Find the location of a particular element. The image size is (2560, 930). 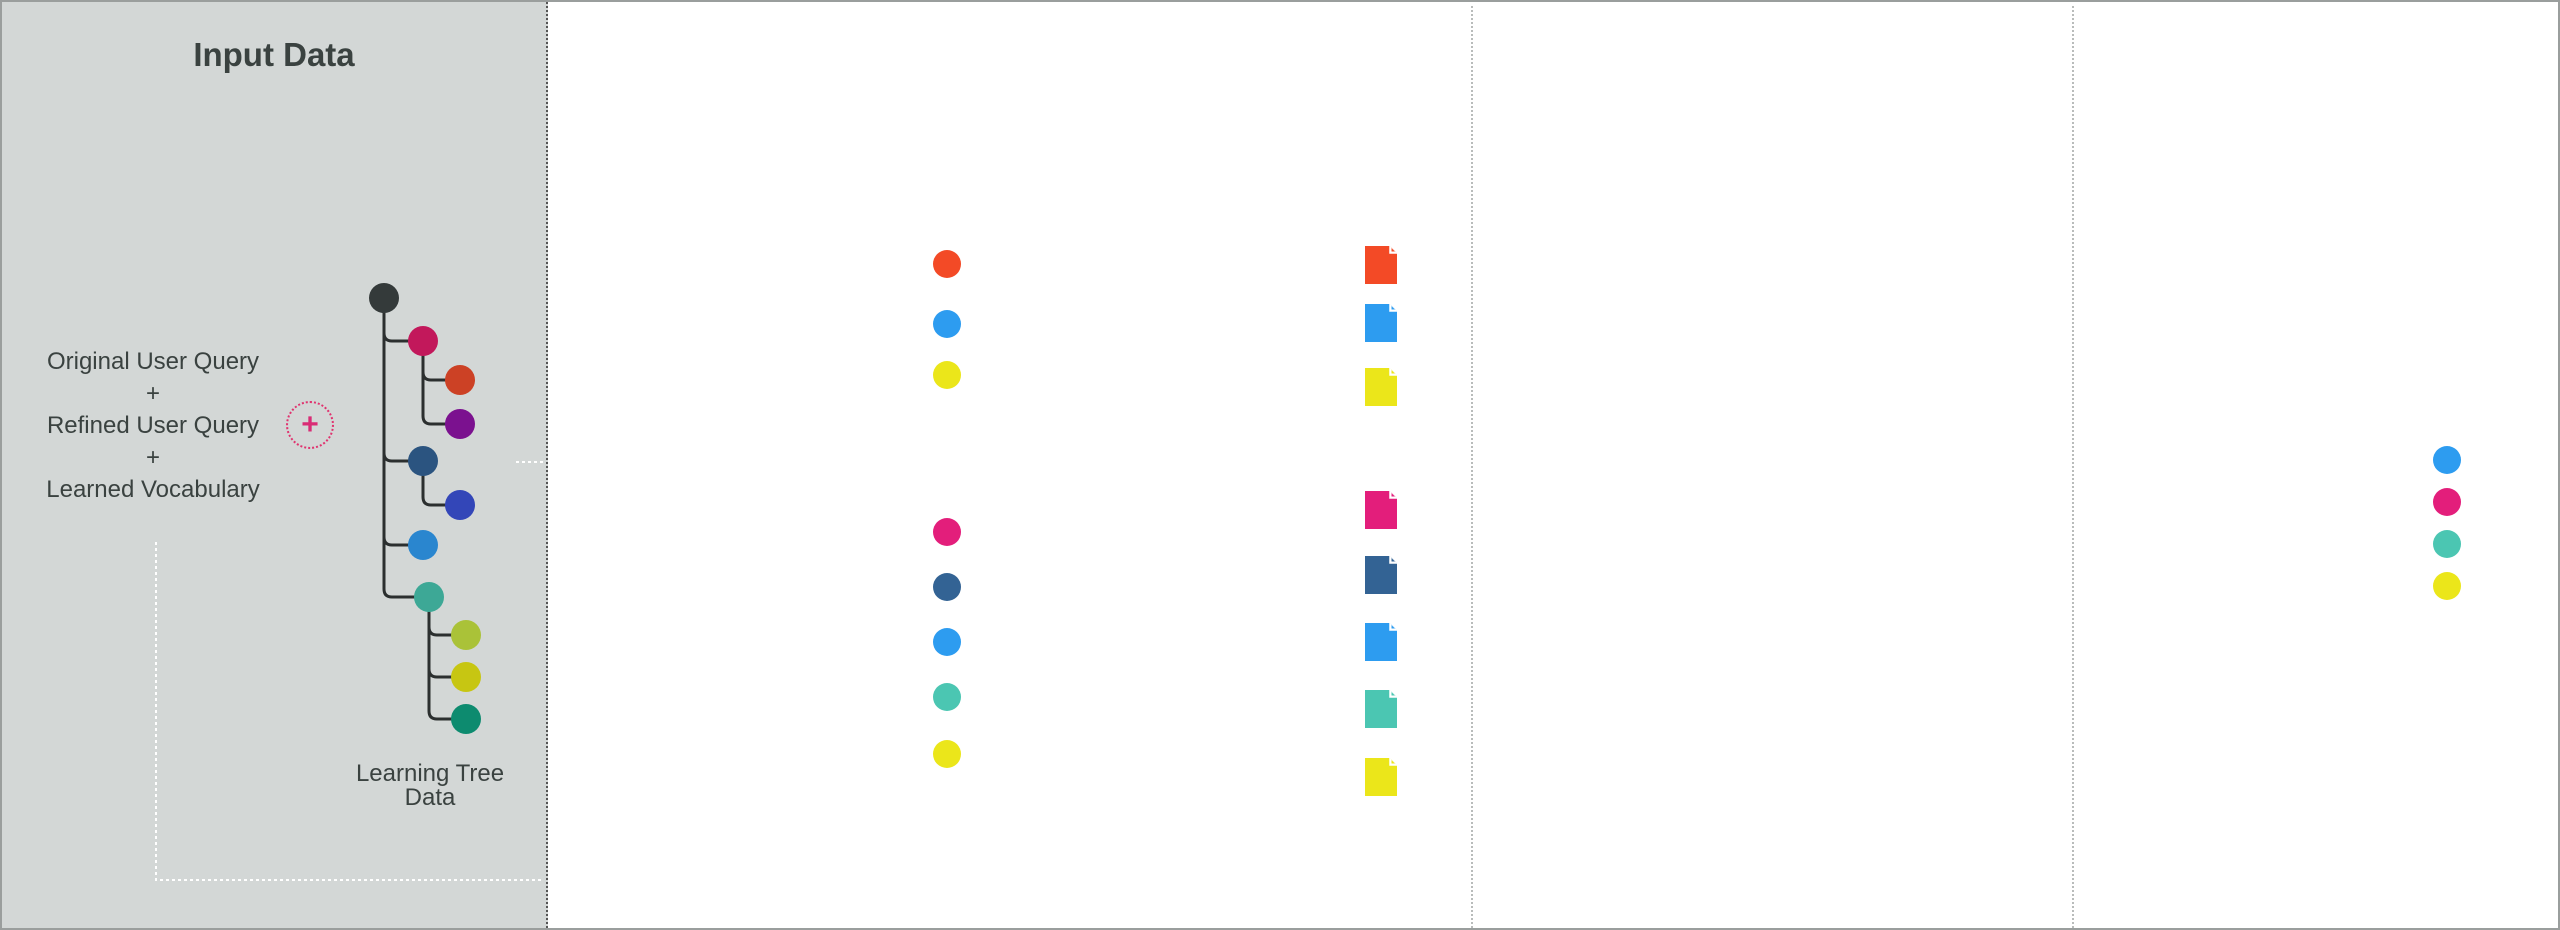

tree-root-node is located at coordinates (384, 298).